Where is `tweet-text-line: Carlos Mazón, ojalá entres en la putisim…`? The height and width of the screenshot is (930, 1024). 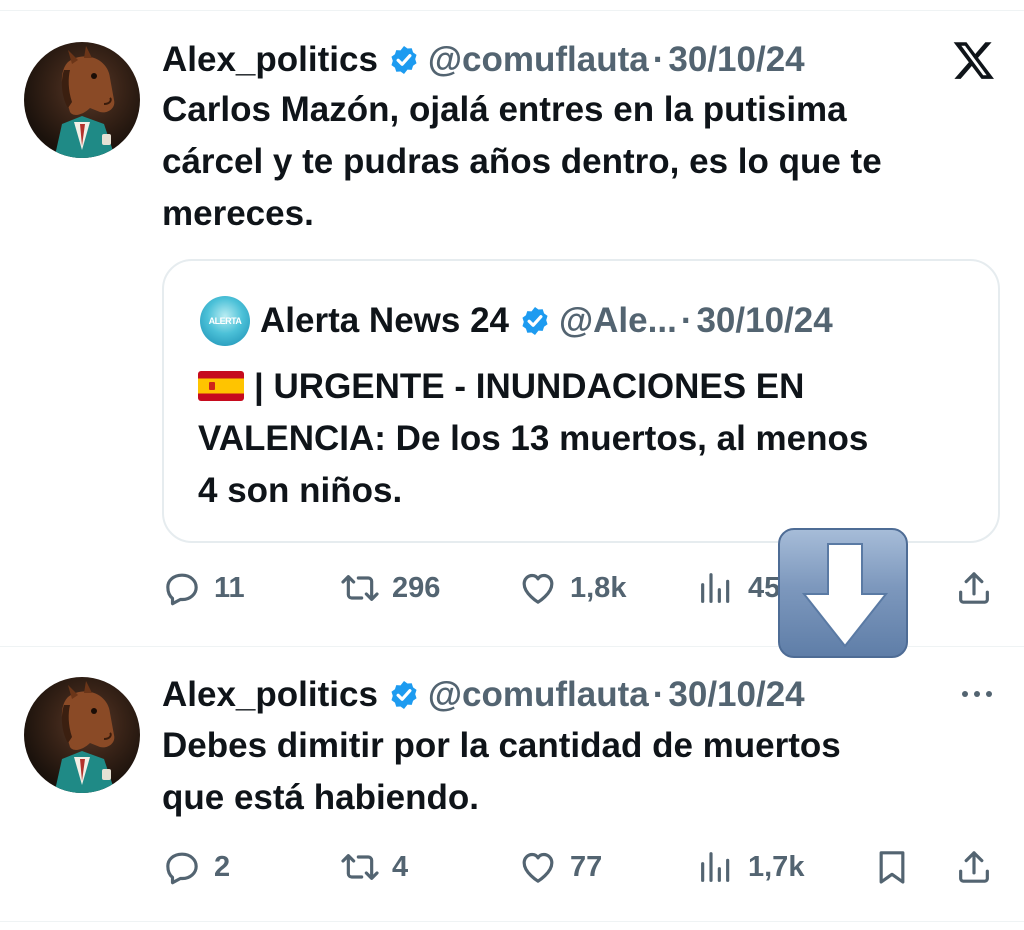
tweet-text-line: Carlos Mazón, ojalá entres en la putisim… is located at coordinates (504, 109).